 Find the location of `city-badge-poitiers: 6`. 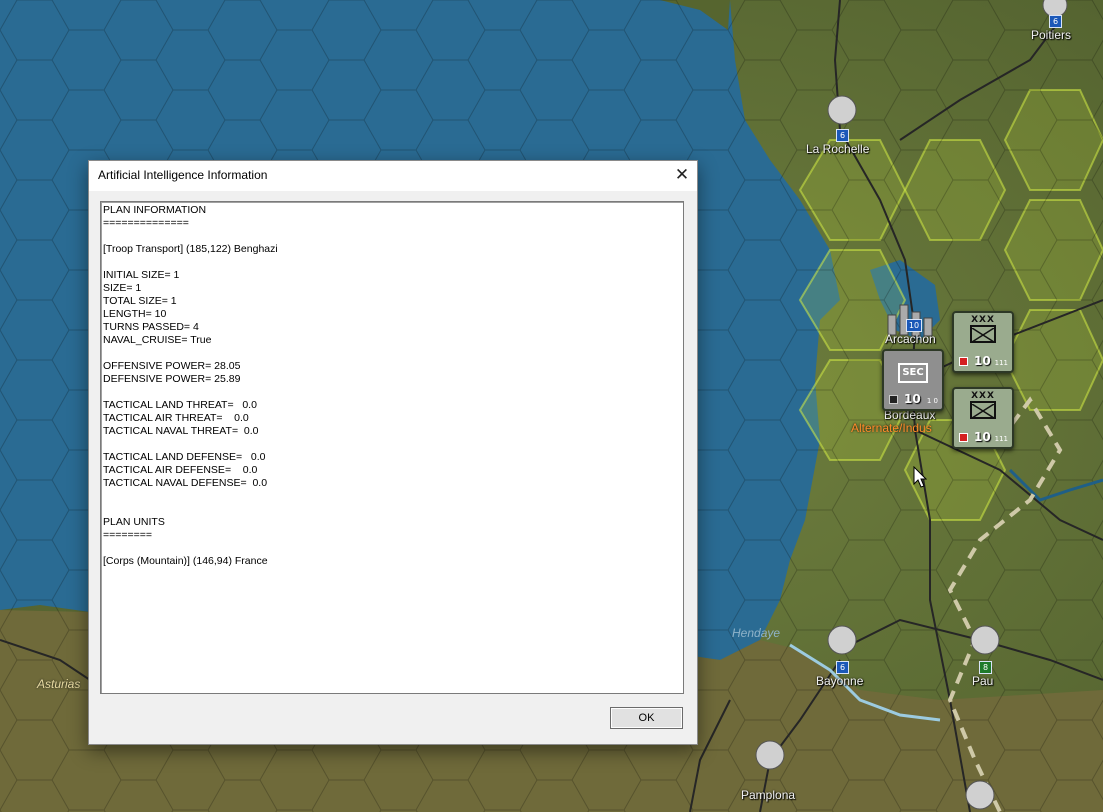

city-badge-poitiers: 6 is located at coordinates (1055, 21).